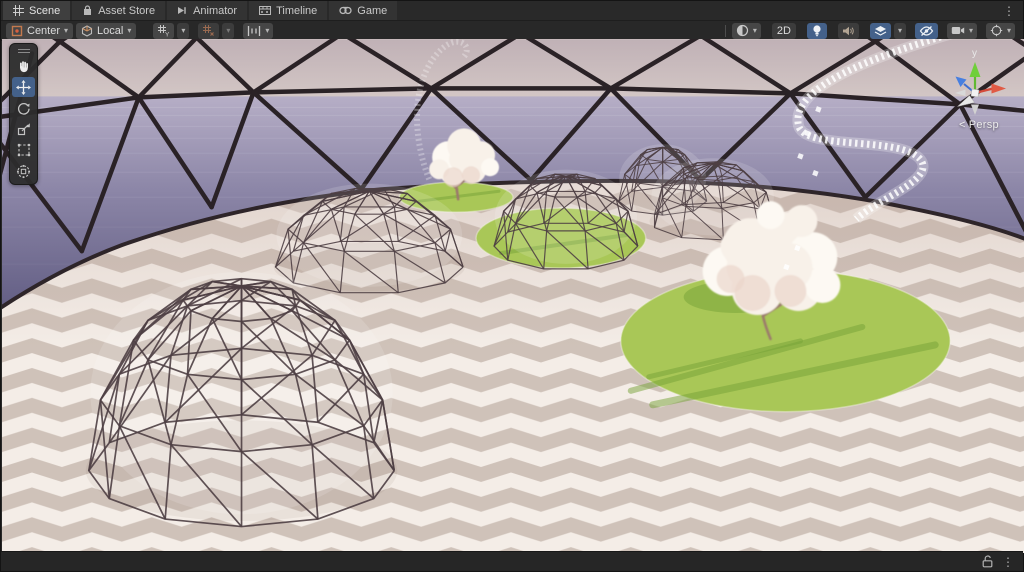 The image size is (1024, 572). I want to click on scene-effects-dropdown: ▾, so click(899, 30).